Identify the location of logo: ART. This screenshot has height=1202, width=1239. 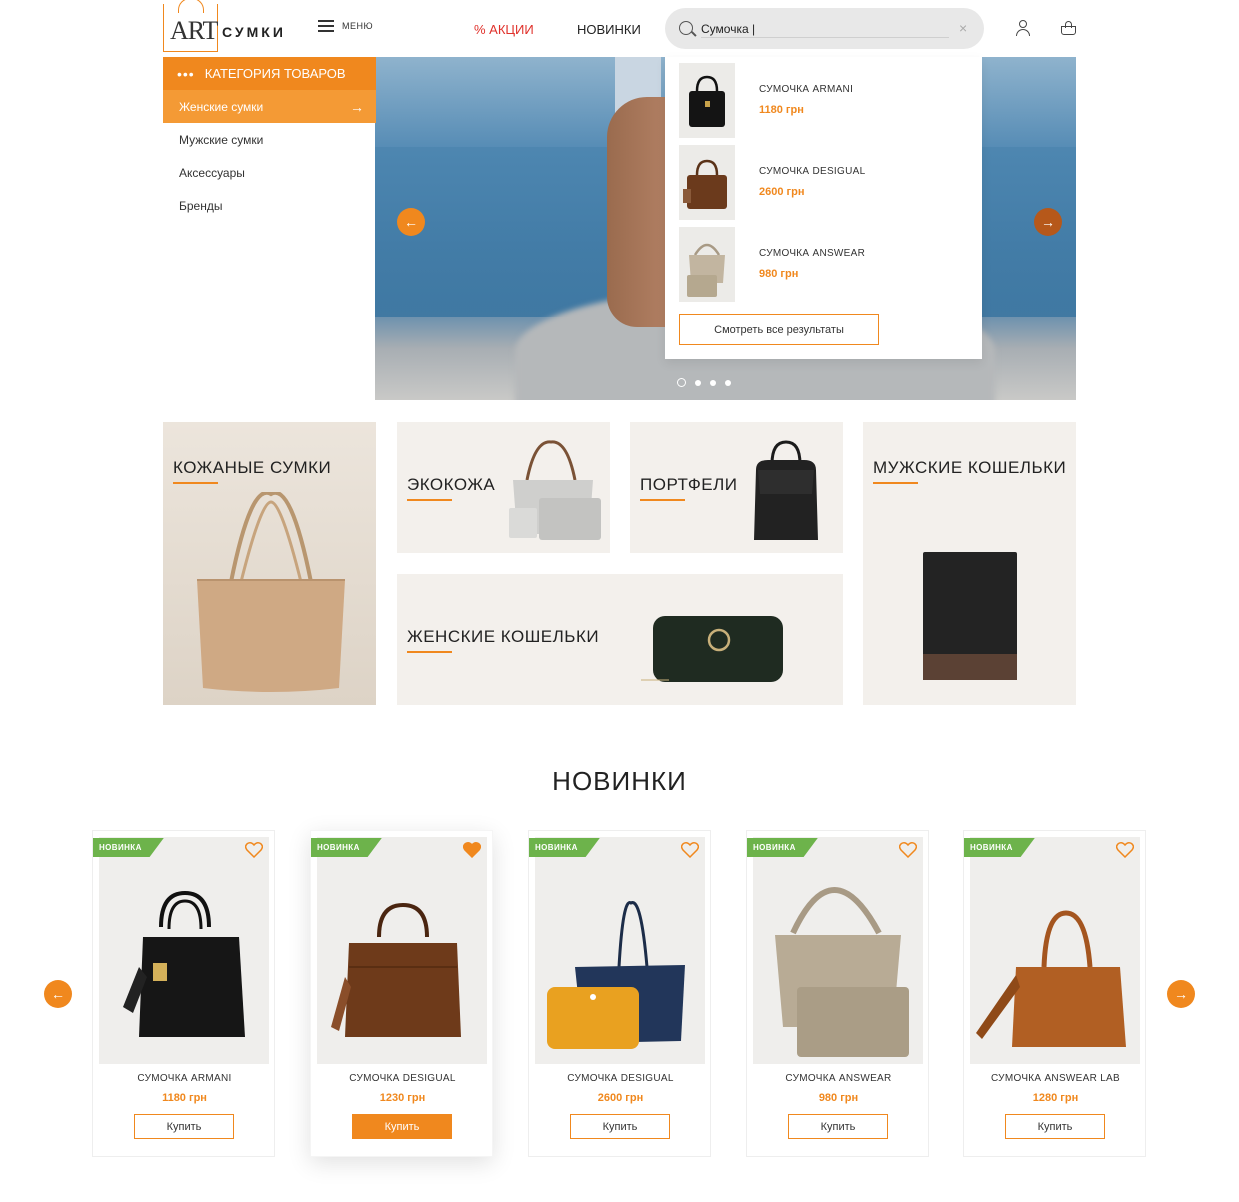
(190, 26).